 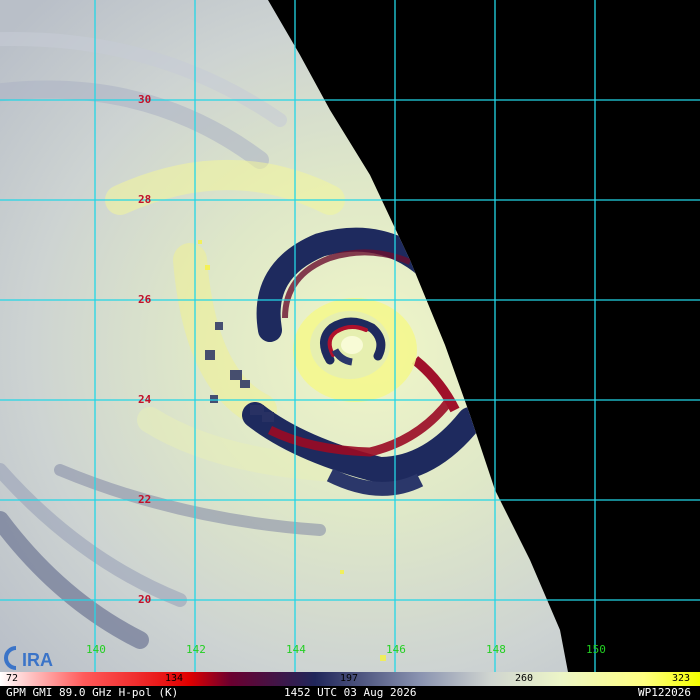 What do you see at coordinates (145, 599) in the screenshot?
I see `lat-label-20: 20` at bounding box center [145, 599].